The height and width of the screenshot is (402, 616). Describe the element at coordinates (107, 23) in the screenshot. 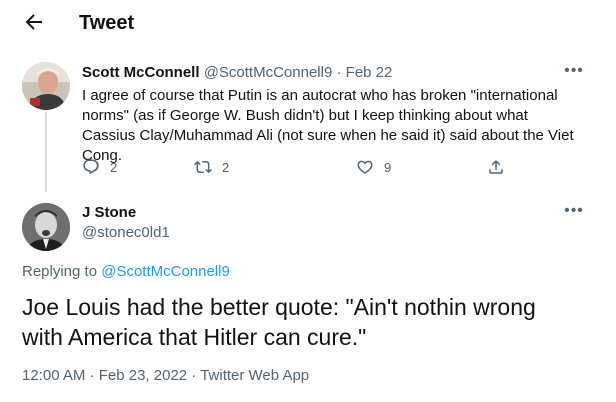

I see `page-title: Tweet` at that location.